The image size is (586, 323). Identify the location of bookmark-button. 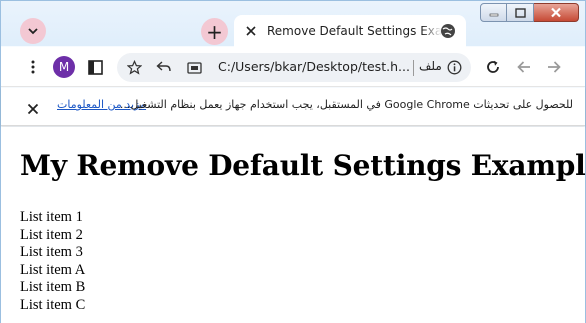
(134, 67).